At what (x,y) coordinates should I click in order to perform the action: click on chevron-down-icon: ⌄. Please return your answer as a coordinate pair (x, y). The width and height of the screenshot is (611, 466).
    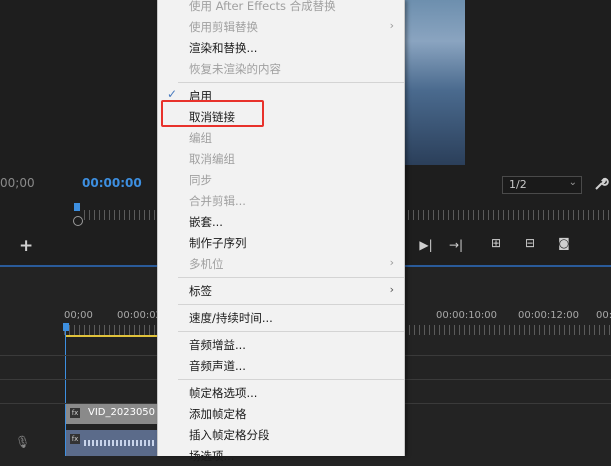
    Looking at the image, I should click on (572, 182).